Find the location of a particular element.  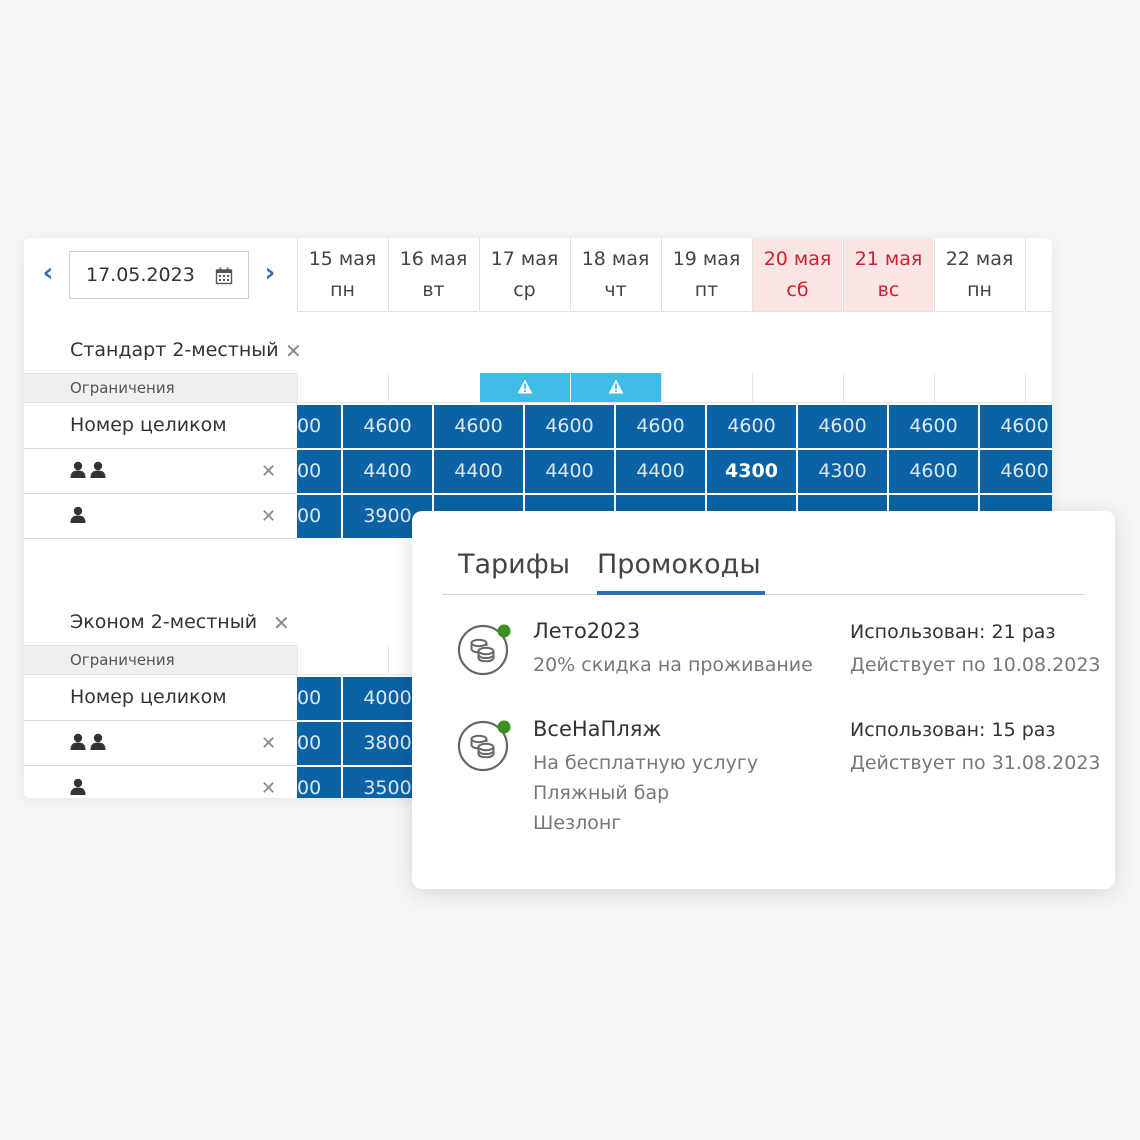

date-picker-input: 17.05.2023 is located at coordinates (159, 275).